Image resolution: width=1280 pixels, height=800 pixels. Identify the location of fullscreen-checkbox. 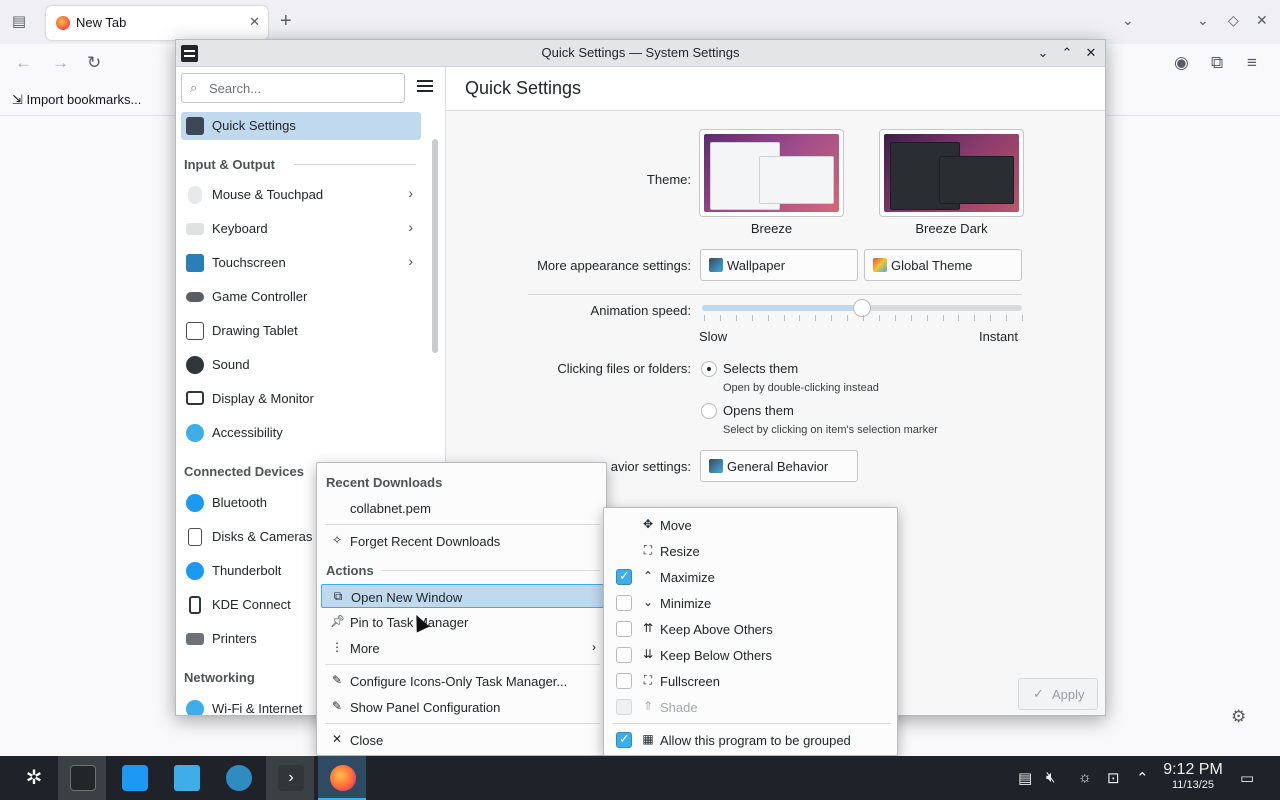
(624, 681).